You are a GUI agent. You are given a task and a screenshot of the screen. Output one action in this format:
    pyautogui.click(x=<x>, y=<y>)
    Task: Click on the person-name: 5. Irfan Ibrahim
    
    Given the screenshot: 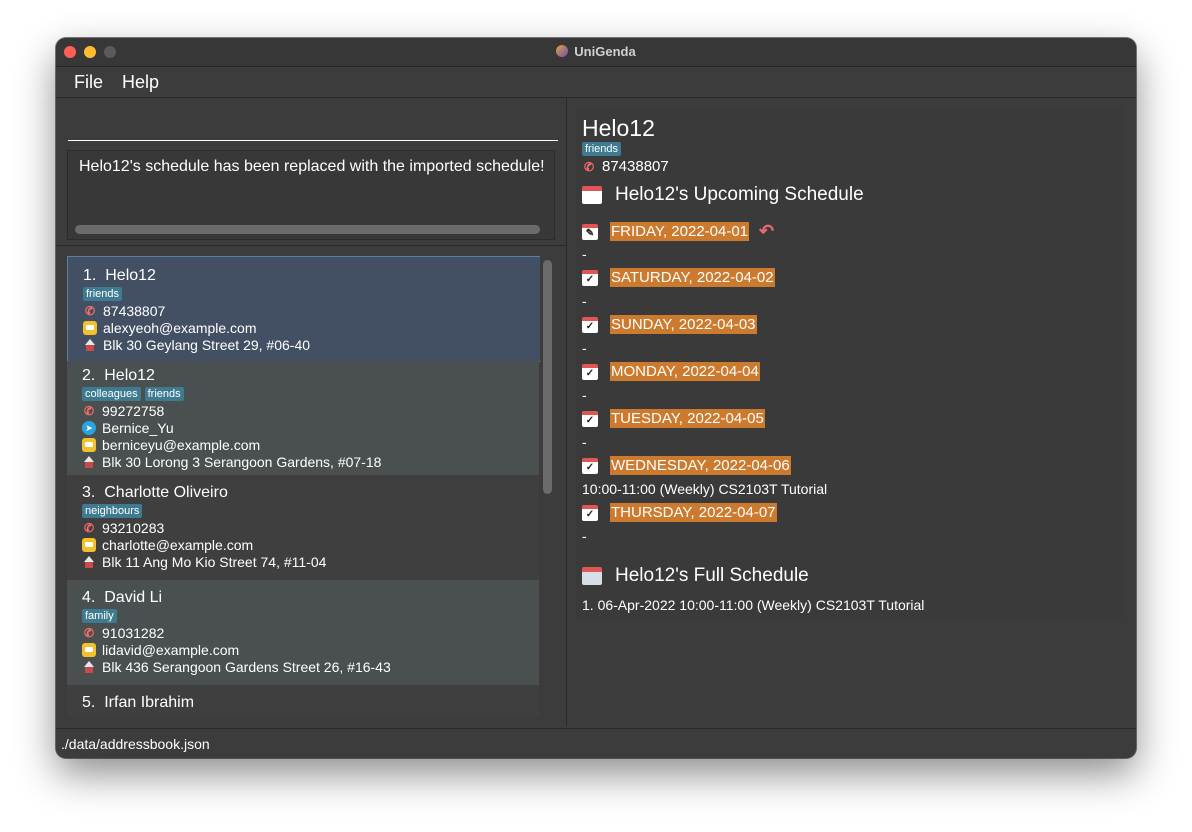 What is the action you would take?
    pyautogui.click(x=138, y=702)
    